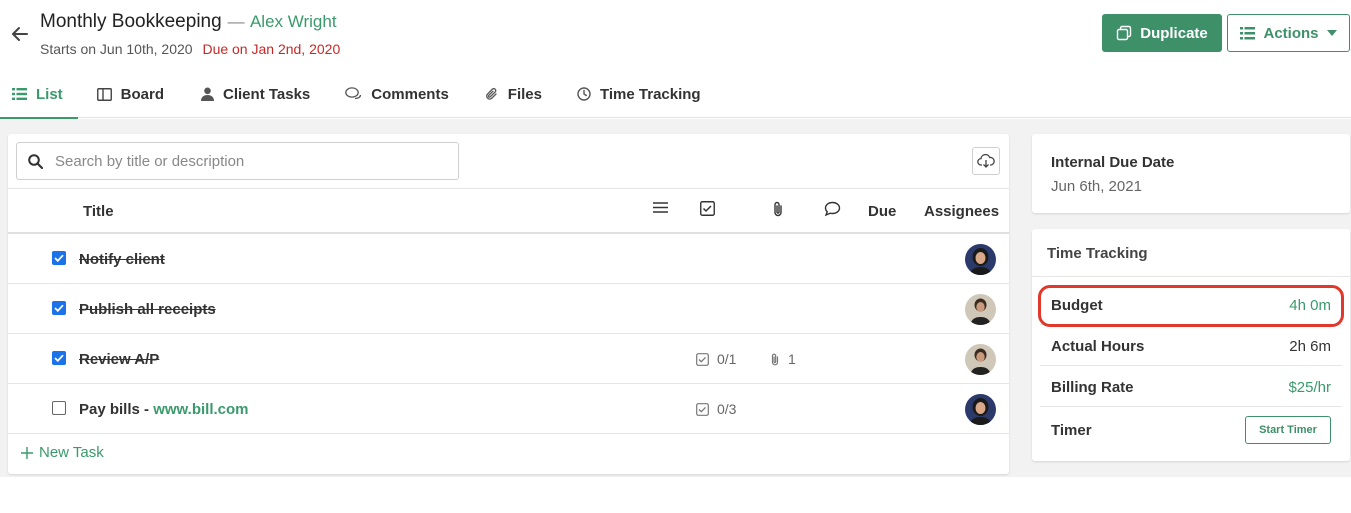 This screenshot has width=1351, height=513. Describe the element at coordinates (832, 211) in the screenshot. I see `comment-column-icon` at that location.